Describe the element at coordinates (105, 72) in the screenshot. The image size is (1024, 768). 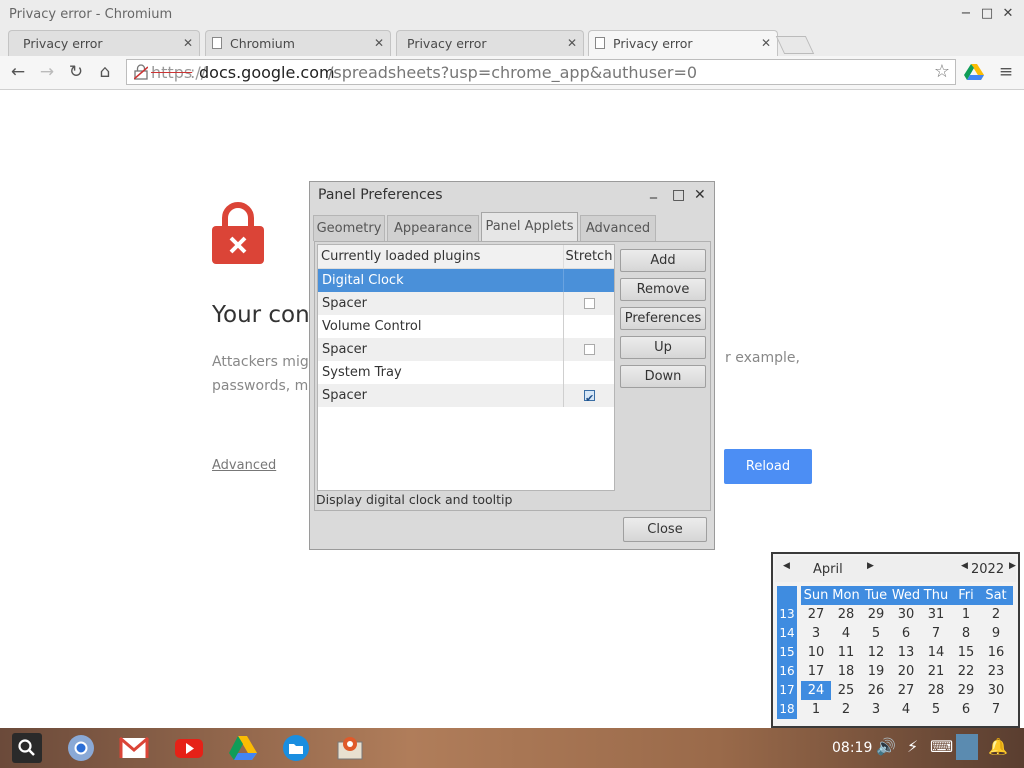
I see `home-icon: ⌂` at that location.